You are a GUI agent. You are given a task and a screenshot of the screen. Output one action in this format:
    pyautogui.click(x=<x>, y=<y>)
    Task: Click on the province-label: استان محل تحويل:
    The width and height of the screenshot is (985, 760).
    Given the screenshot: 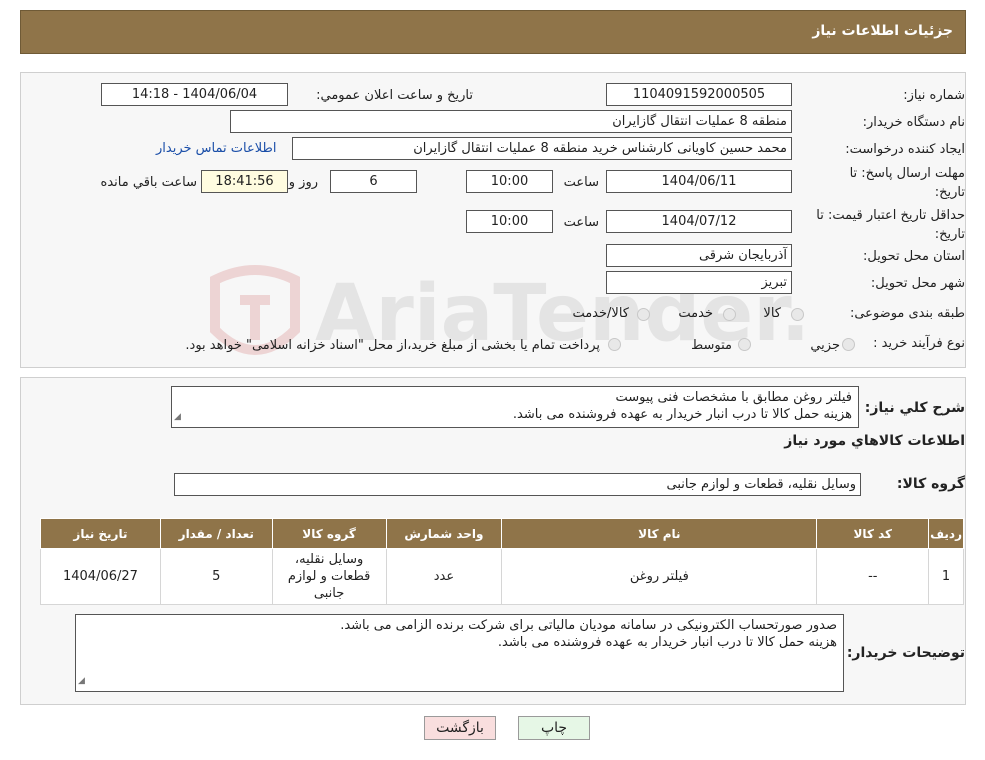 What is the action you would take?
    pyautogui.click(x=914, y=256)
    